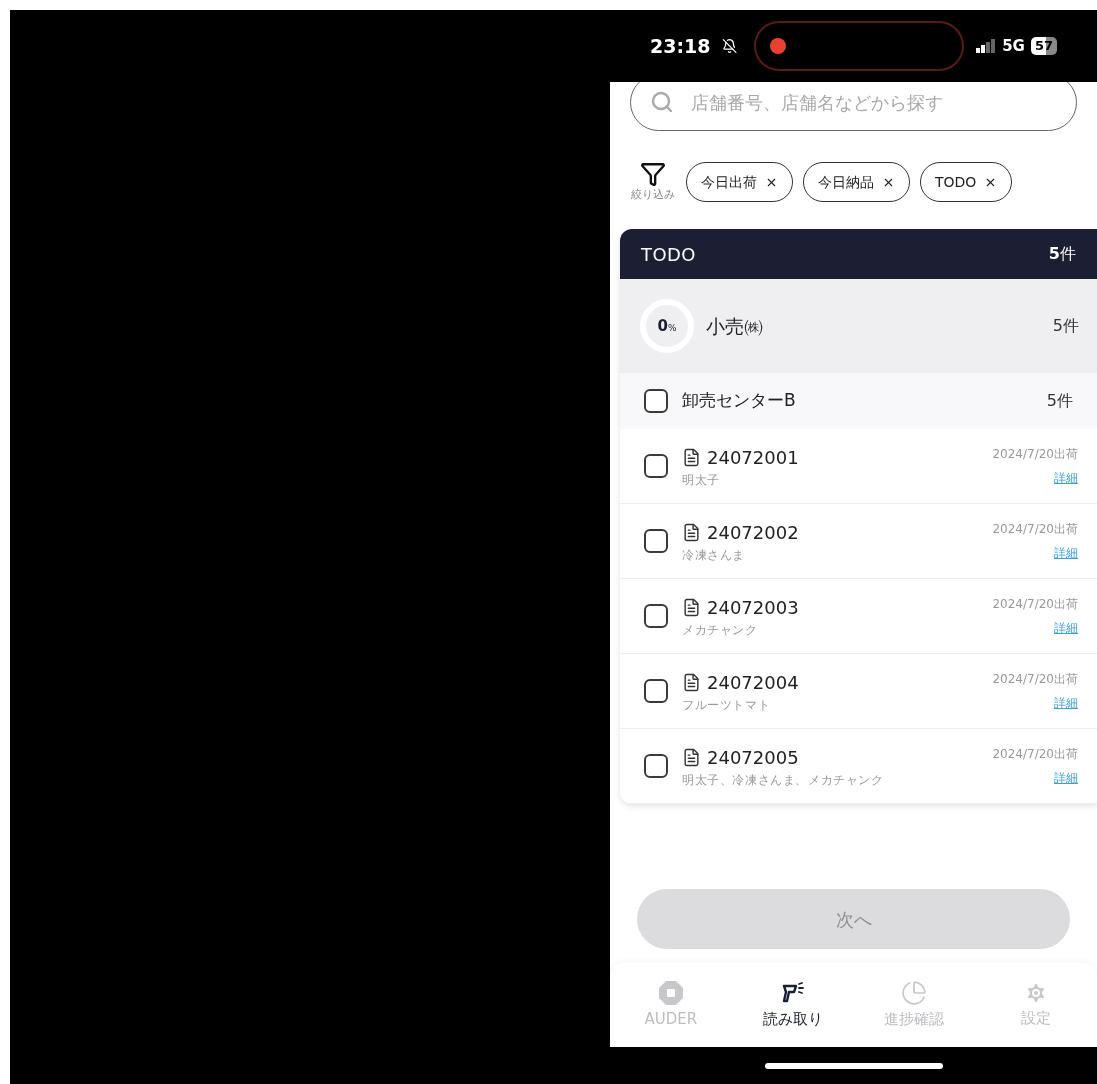 The width and height of the screenshot is (1097, 1084). I want to click on center-count: 5件, so click(1059, 401).